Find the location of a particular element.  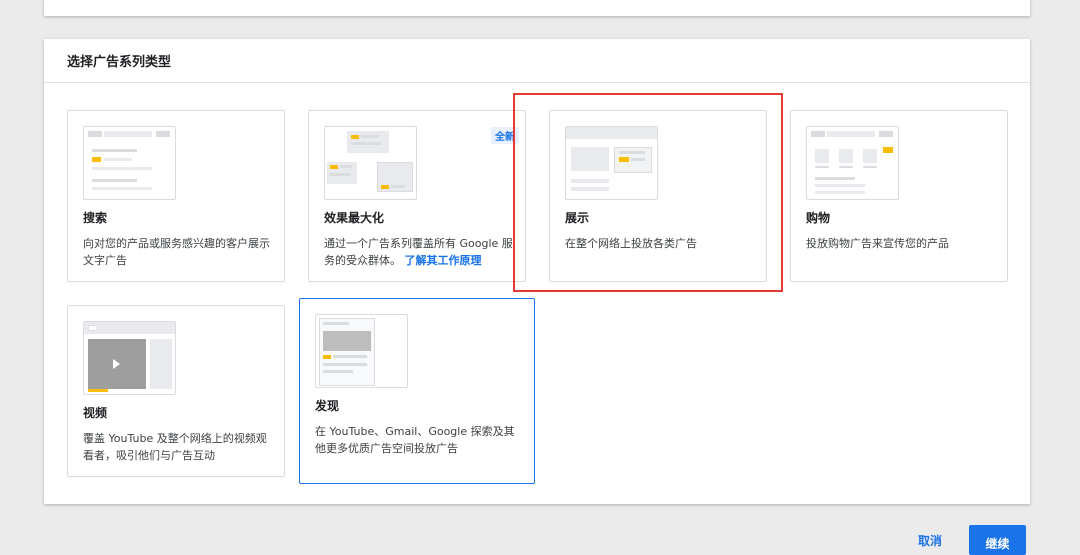

video-preview-icon is located at coordinates (129, 358).